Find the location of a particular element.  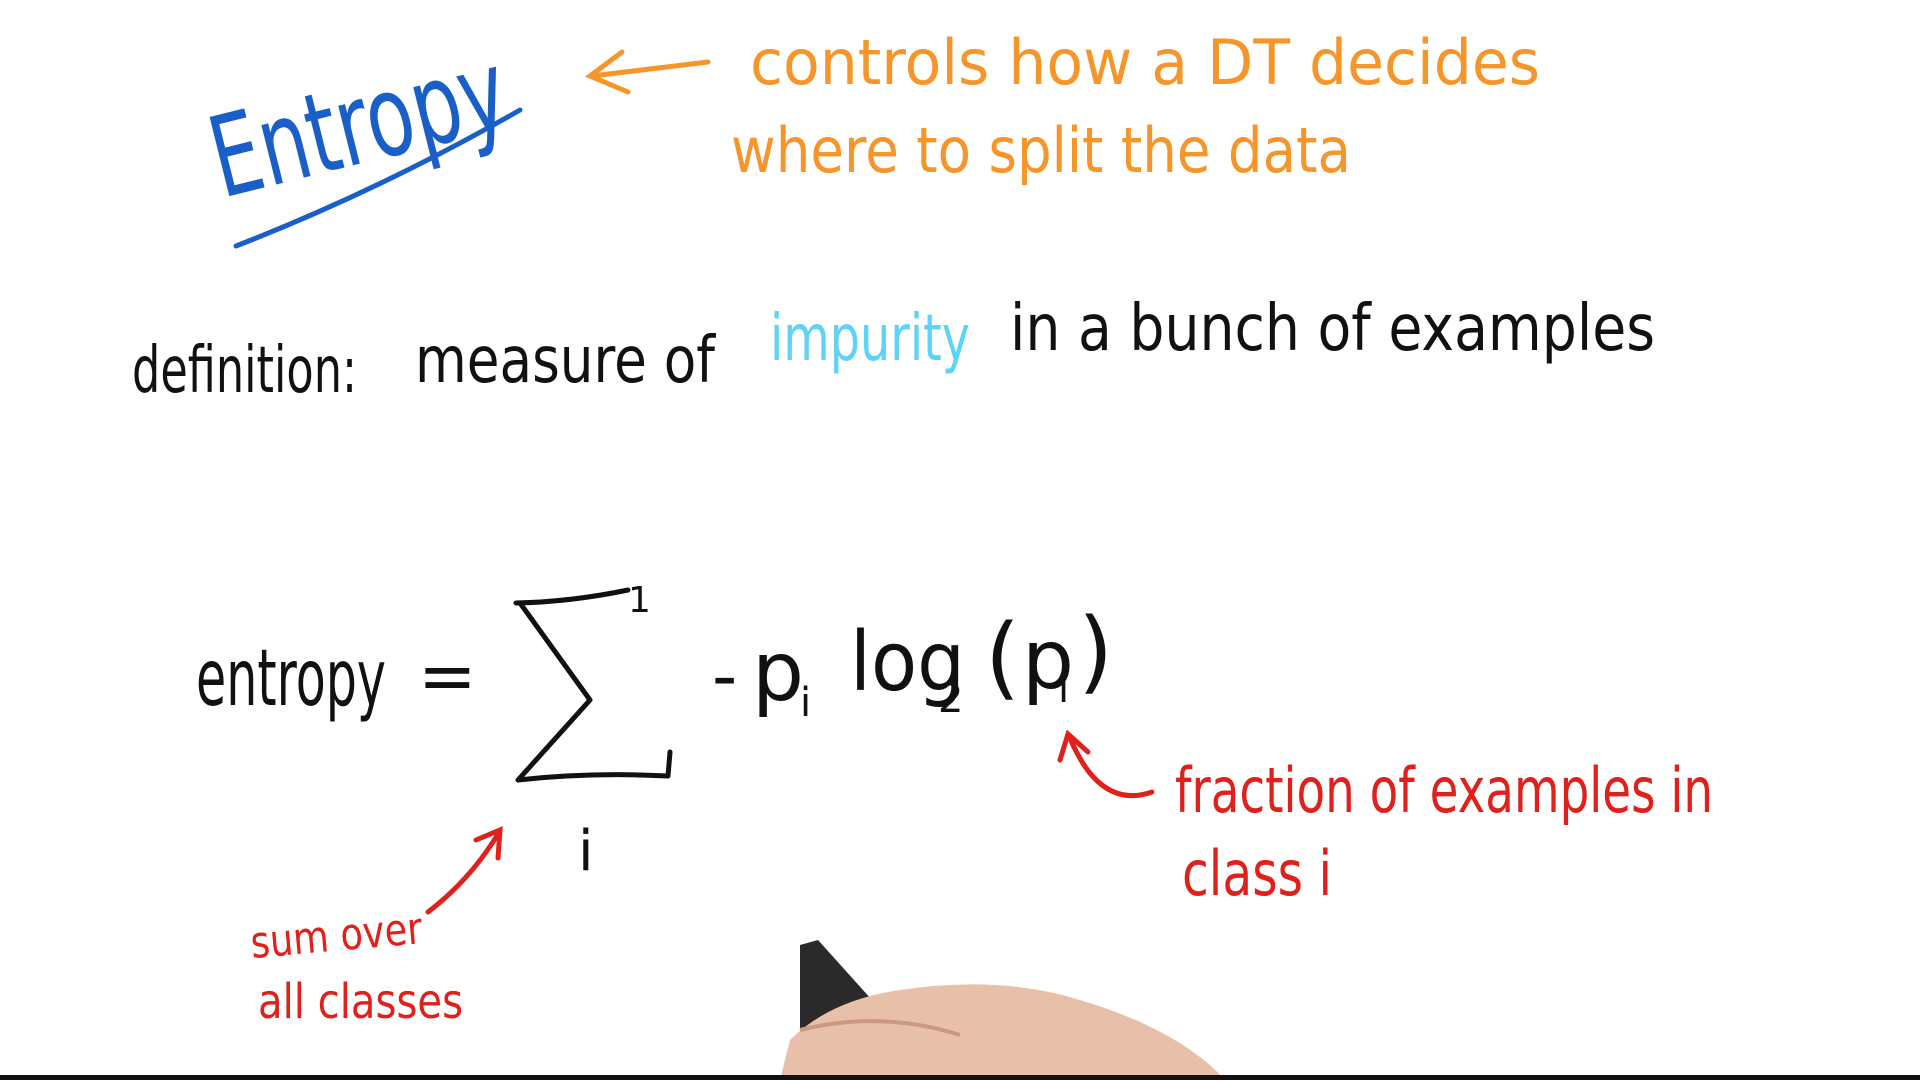

formula-p-inner-subscript: i is located at coordinates (1063, 689).